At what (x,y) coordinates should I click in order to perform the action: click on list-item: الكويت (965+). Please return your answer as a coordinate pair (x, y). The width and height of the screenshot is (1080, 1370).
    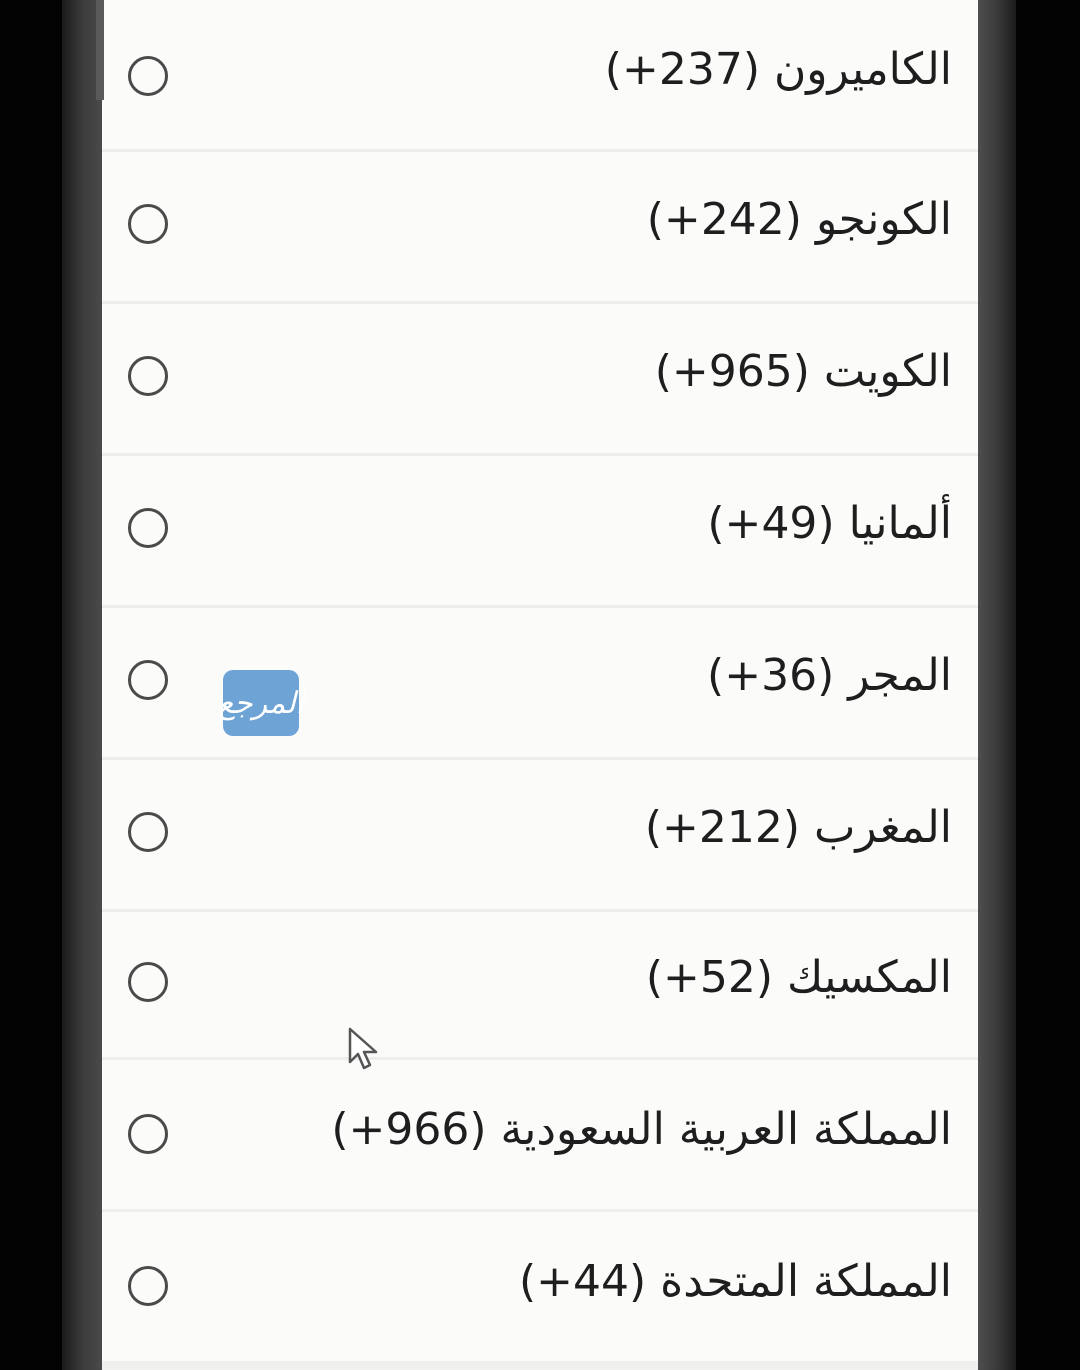
    Looking at the image, I should click on (540, 380).